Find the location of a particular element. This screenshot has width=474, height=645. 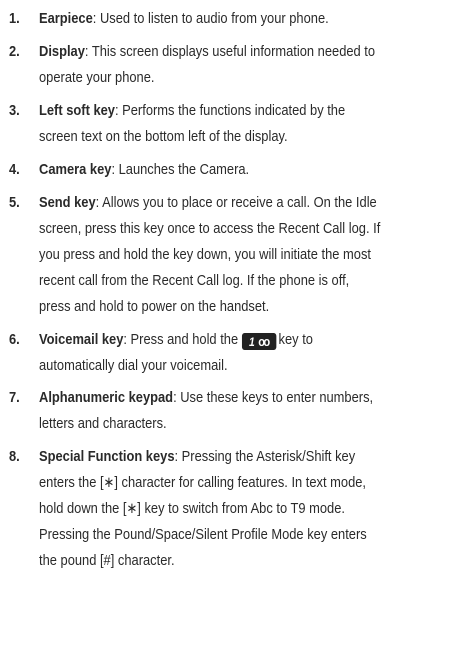

item-term: Alphanumeric keypad is located at coordinates (106, 397).